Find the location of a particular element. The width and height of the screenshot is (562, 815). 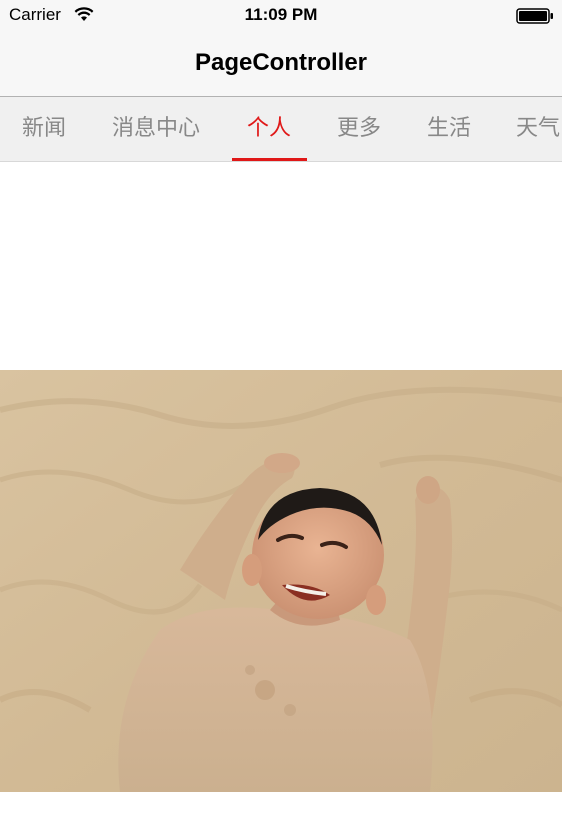

status-time: 11:09 PM is located at coordinates (281, 14).